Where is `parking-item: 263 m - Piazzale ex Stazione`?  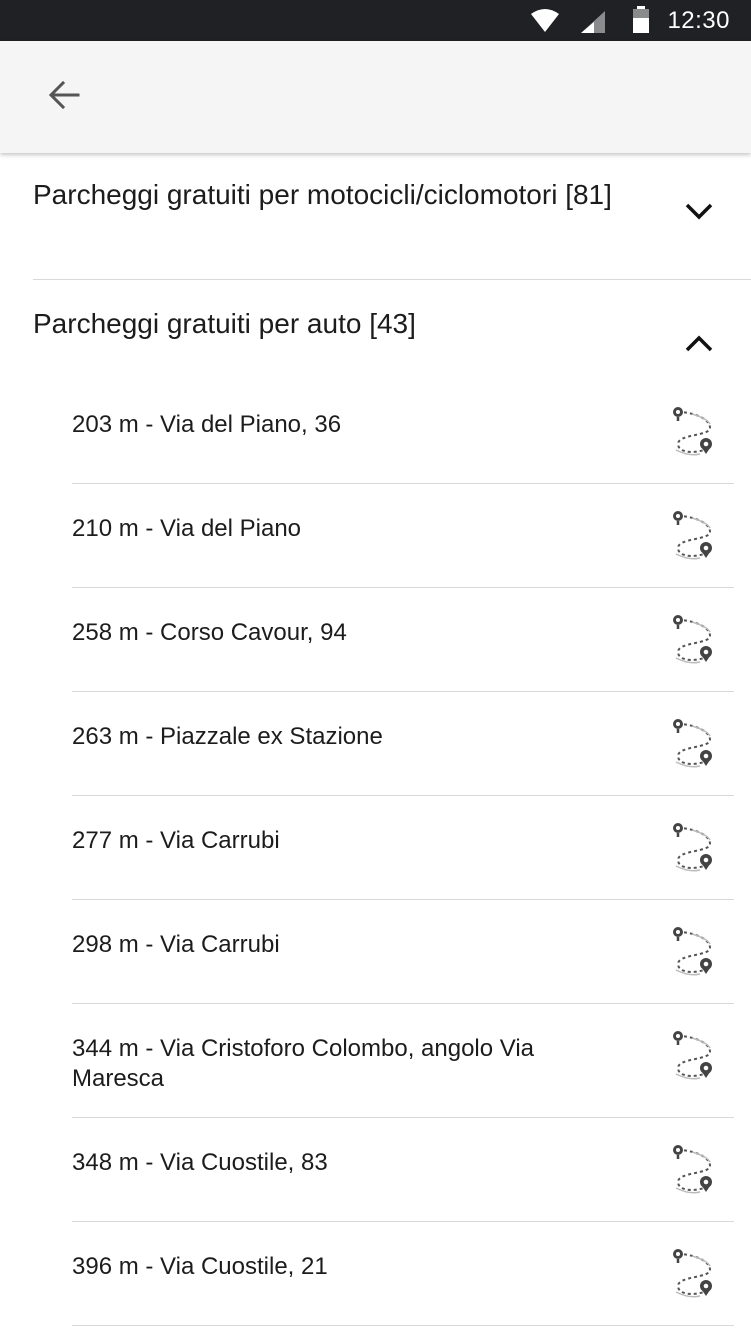
parking-item: 263 m - Piazzale ex Stazione is located at coordinates (375, 744).